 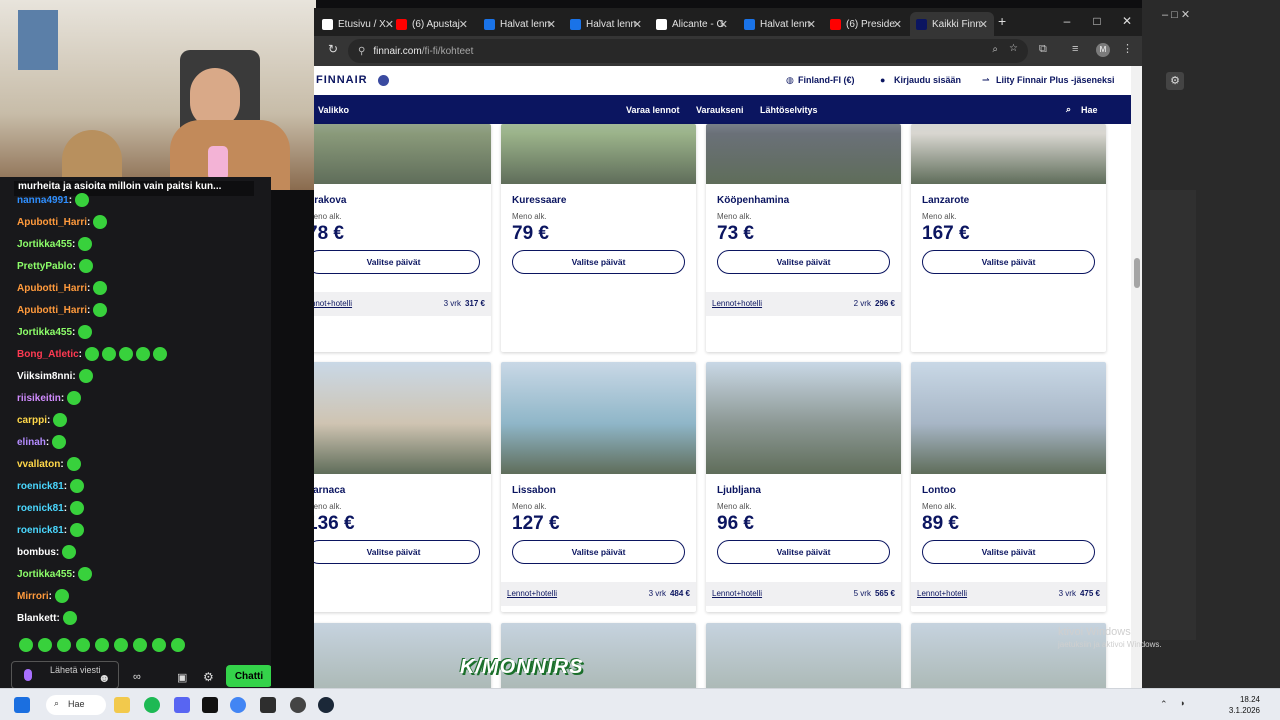 I want to click on steam-icon, so click(x=326, y=705).